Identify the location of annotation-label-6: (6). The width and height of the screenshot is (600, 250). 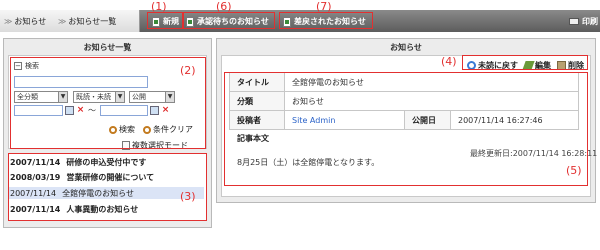
(224, 6).